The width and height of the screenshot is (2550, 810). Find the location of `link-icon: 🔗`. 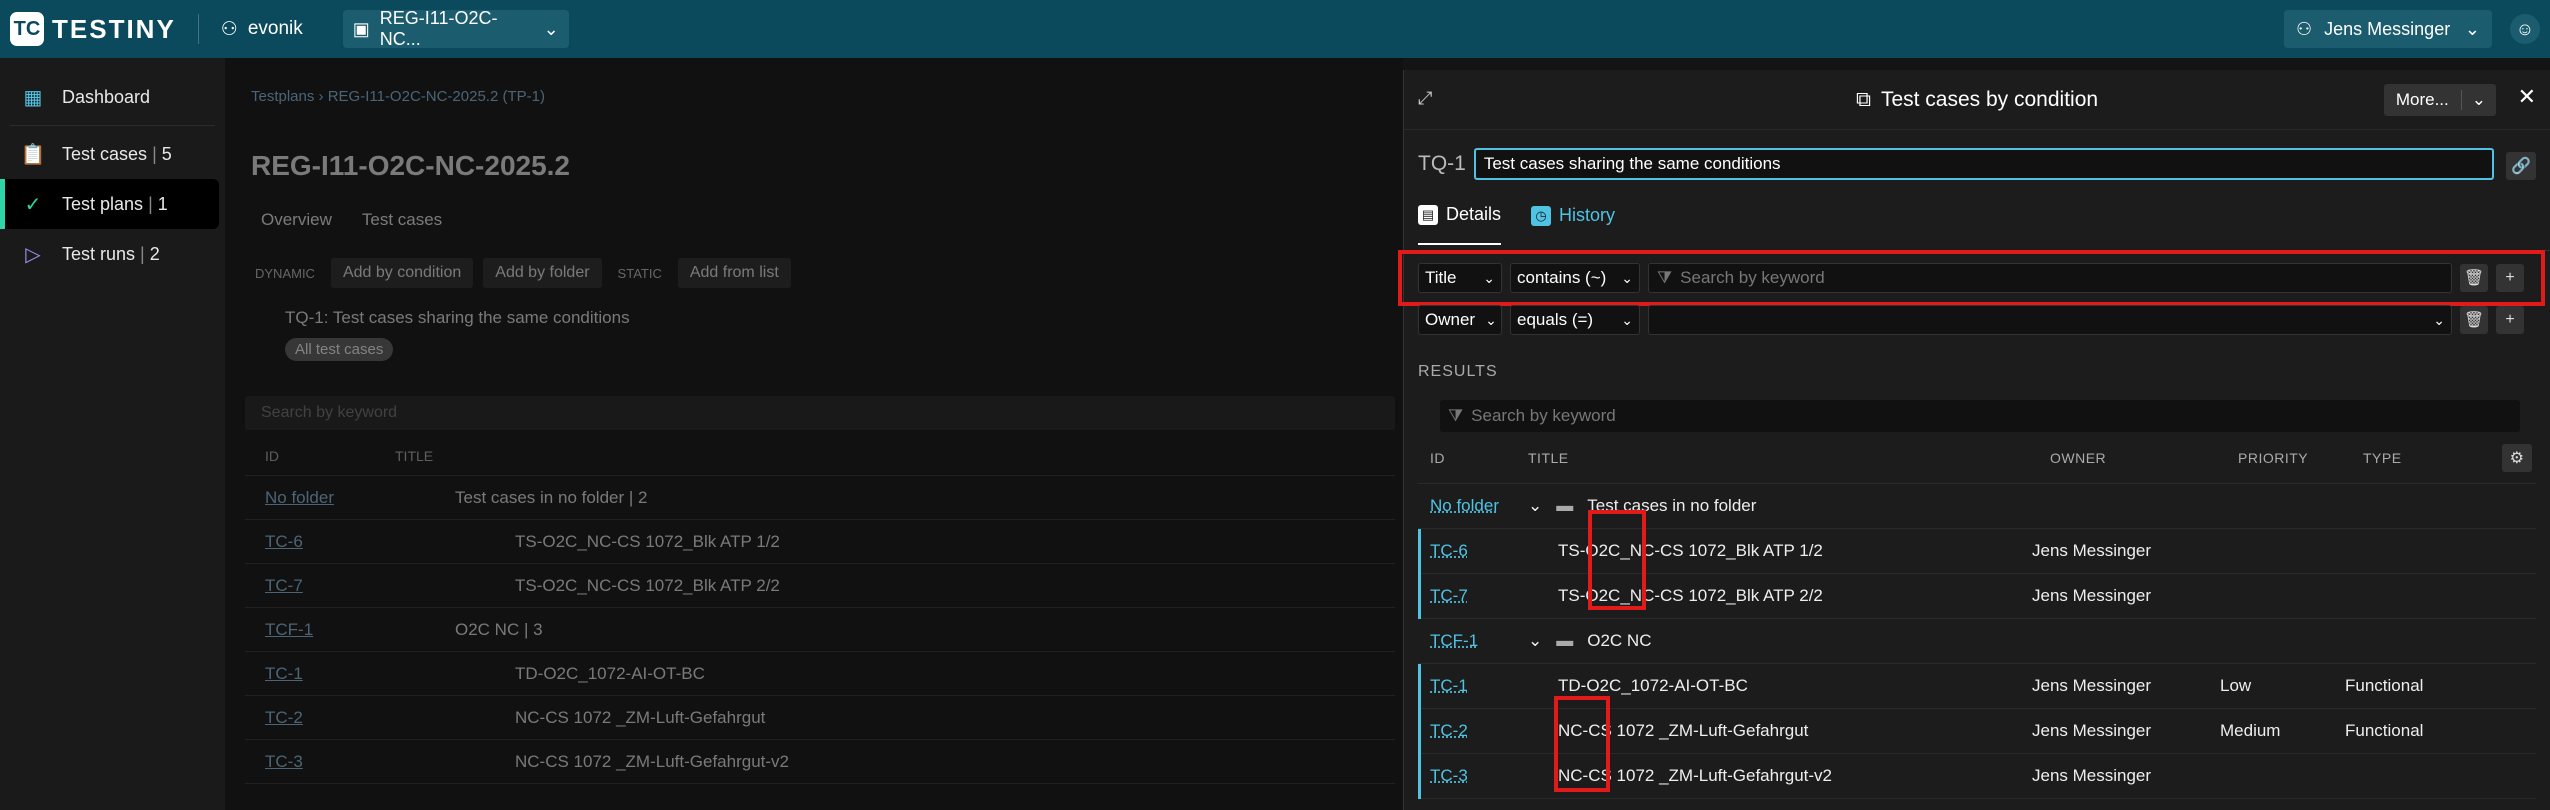

link-icon: 🔗 is located at coordinates (2521, 166).